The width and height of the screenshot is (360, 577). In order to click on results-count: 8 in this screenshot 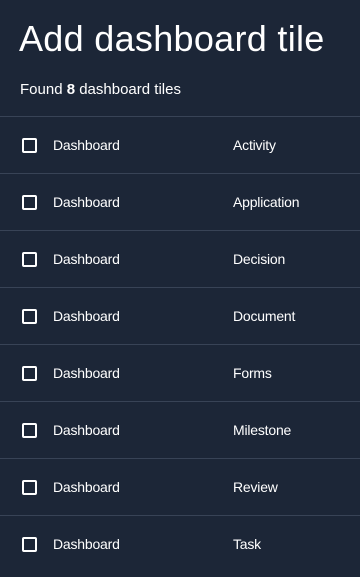, I will do `click(71, 89)`.